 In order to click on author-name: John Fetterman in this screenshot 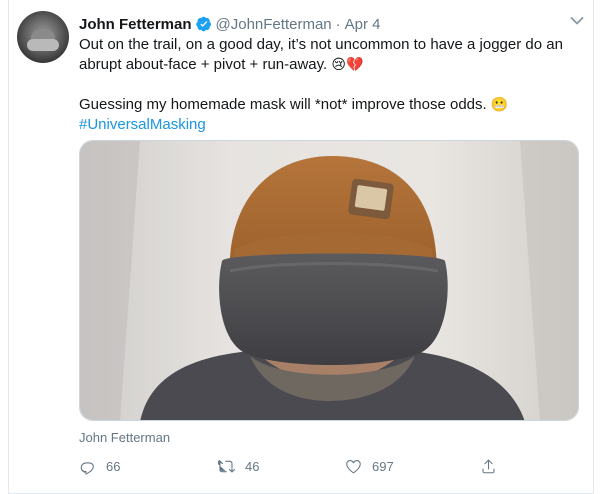, I will do `click(135, 24)`.